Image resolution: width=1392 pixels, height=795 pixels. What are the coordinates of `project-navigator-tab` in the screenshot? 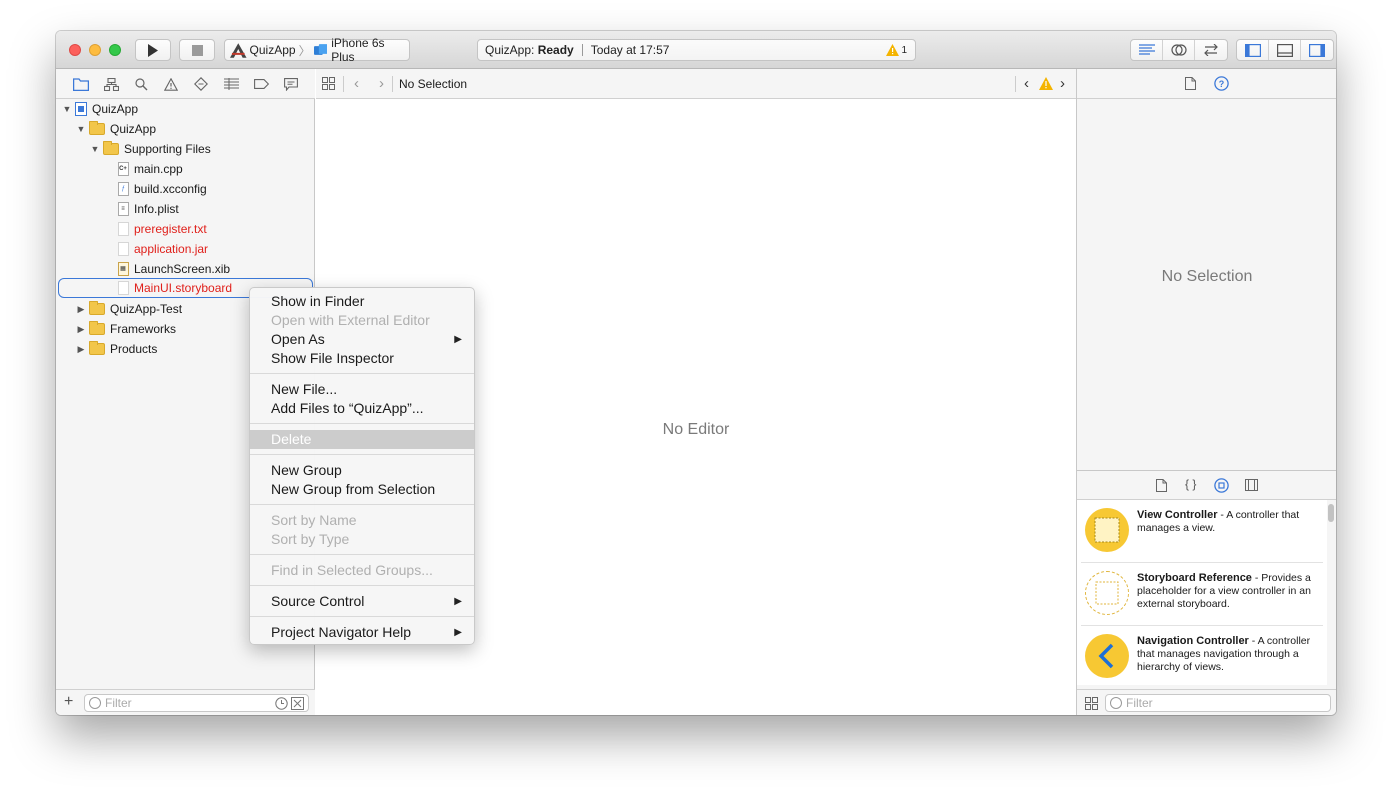 It's located at (81, 84).